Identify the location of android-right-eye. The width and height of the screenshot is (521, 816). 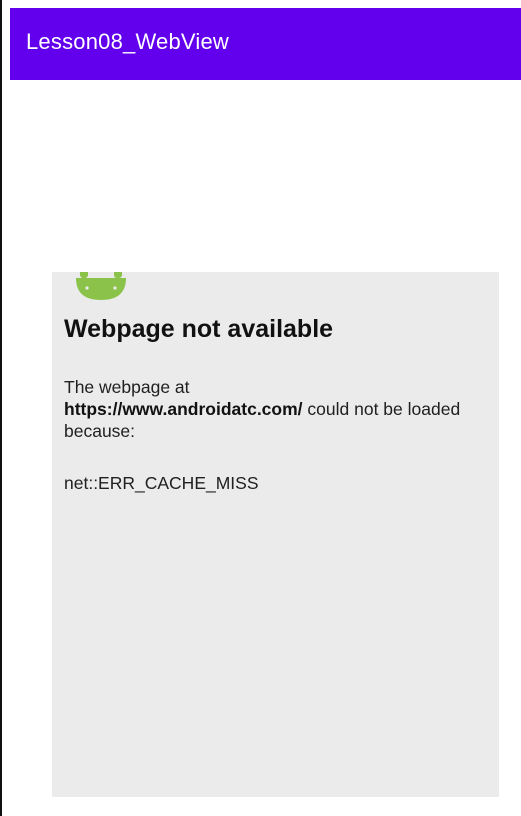
(115, 288).